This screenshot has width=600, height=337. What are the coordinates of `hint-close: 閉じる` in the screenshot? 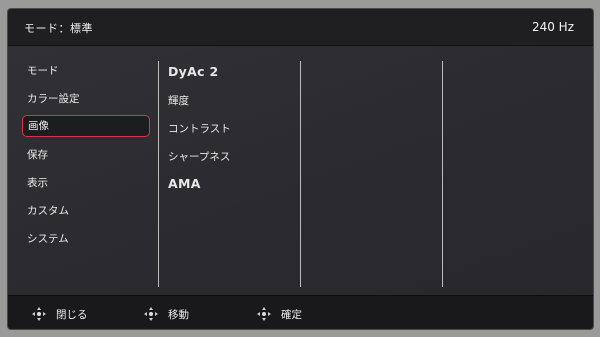 It's located at (60, 314).